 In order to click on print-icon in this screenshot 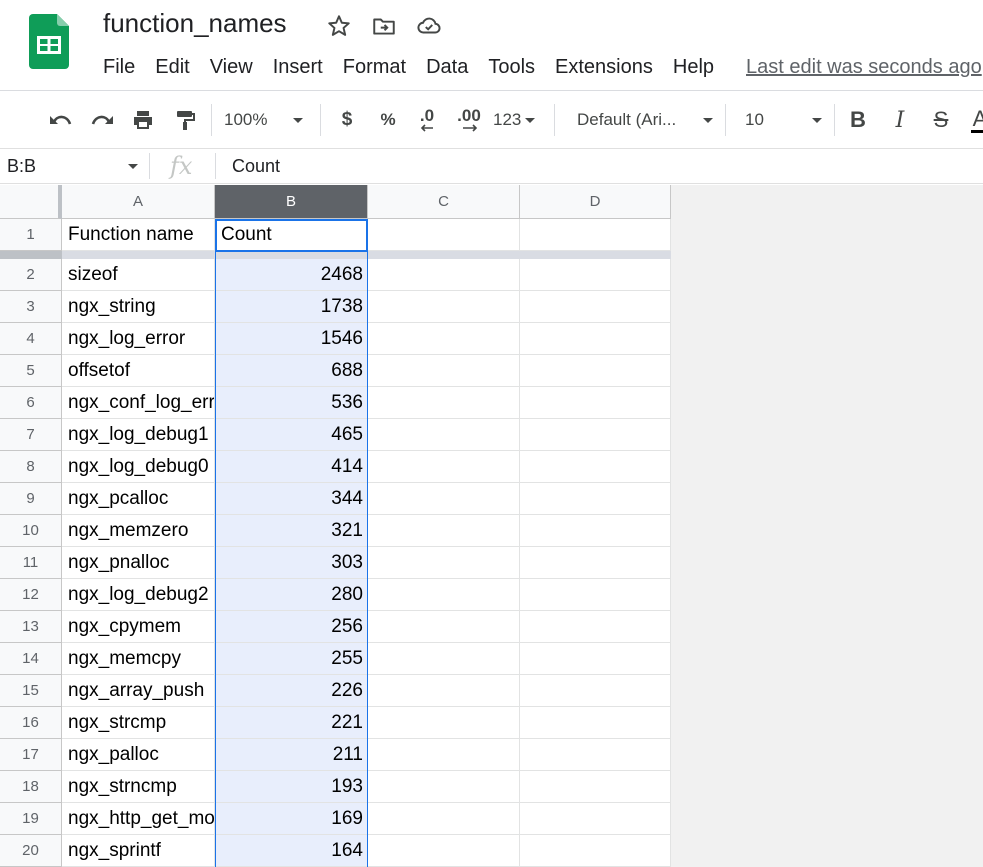, I will do `click(143, 120)`.